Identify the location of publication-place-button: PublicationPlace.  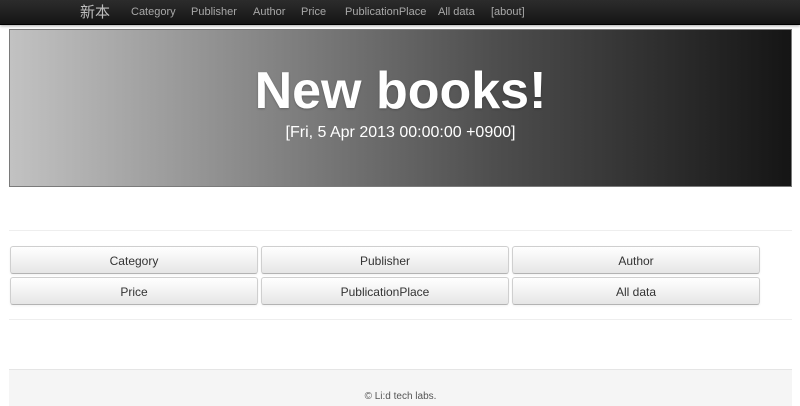
(385, 291).